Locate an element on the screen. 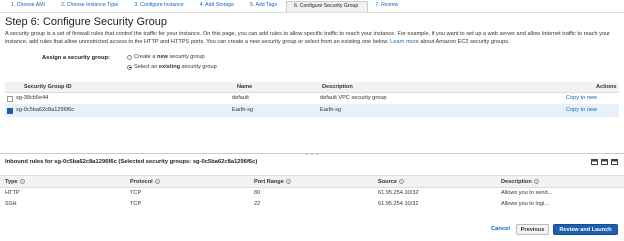 This screenshot has width=624, height=241. resize-grip-icon: • • • is located at coordinates (312, 155).